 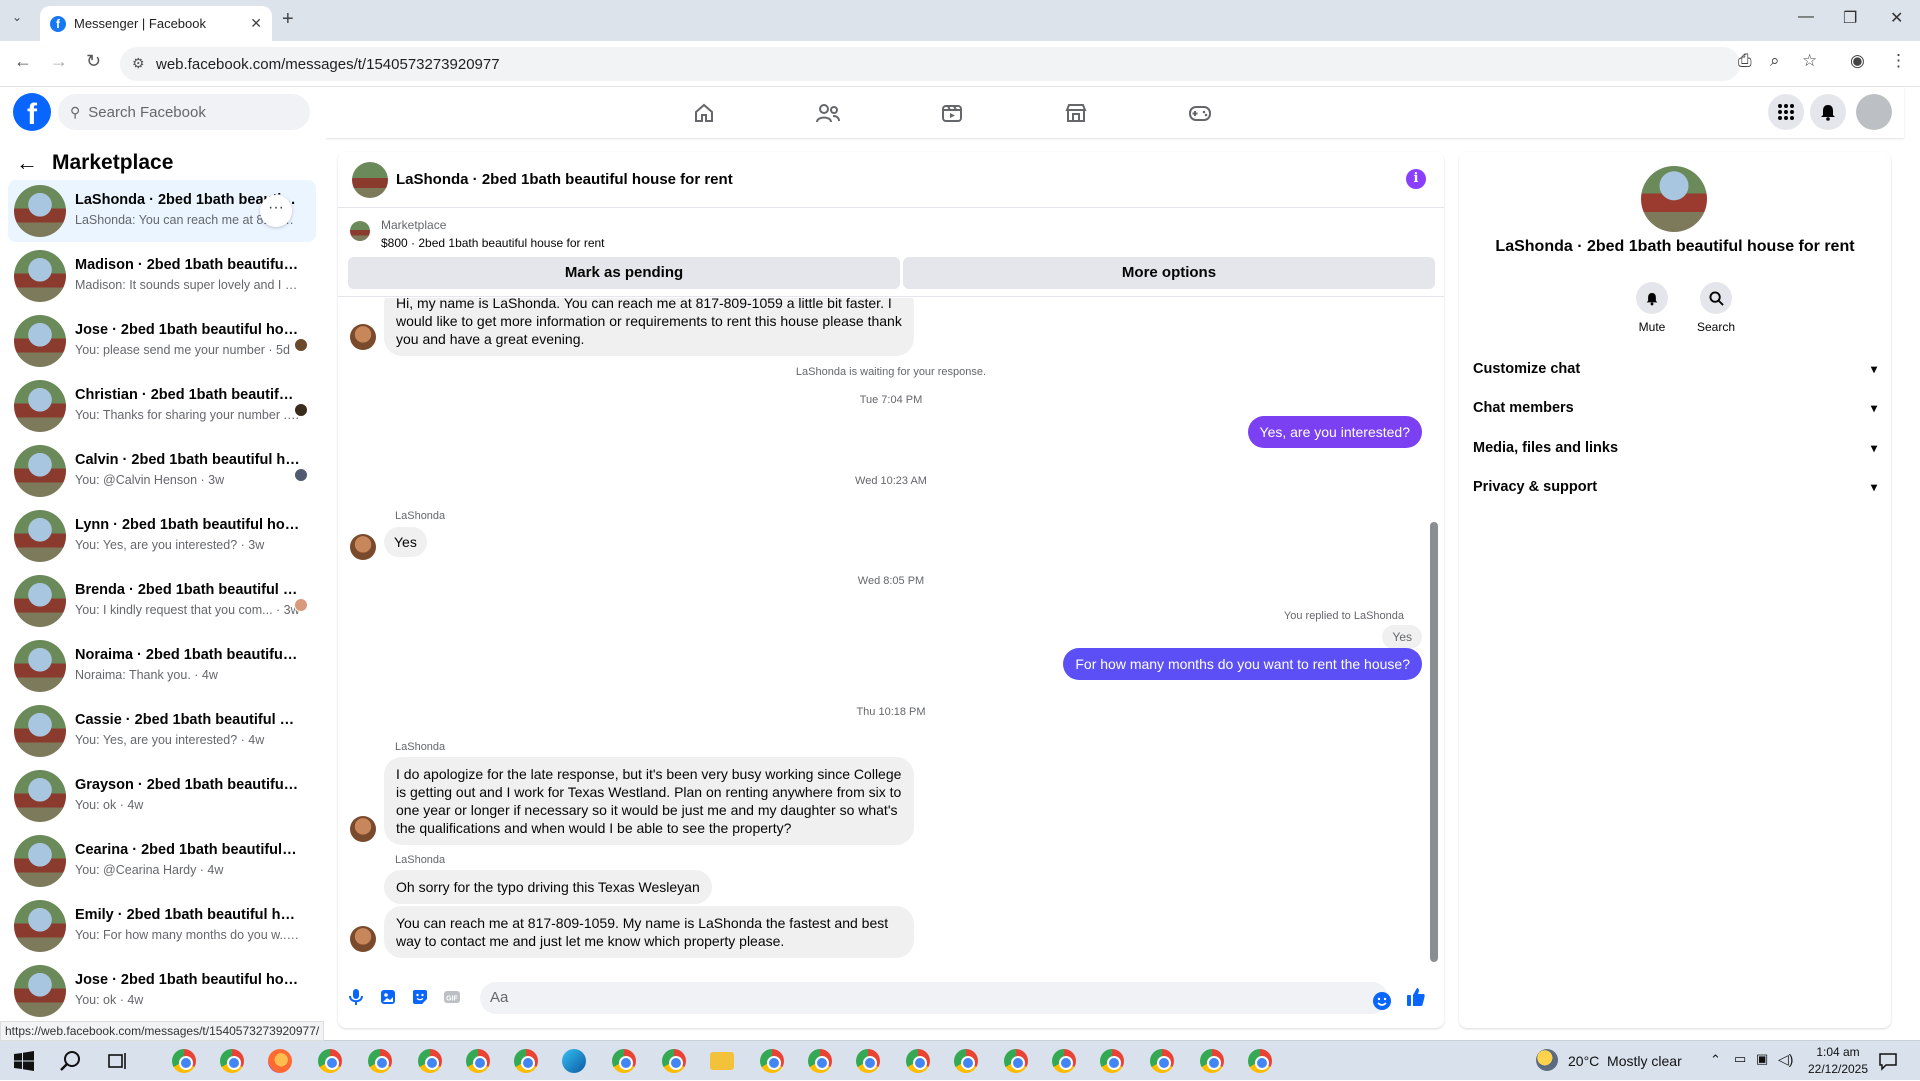 What do you see at coordinates (23, 61) in the screenshot?
I see `back-icon: ←` at bounding box center [23, 61].